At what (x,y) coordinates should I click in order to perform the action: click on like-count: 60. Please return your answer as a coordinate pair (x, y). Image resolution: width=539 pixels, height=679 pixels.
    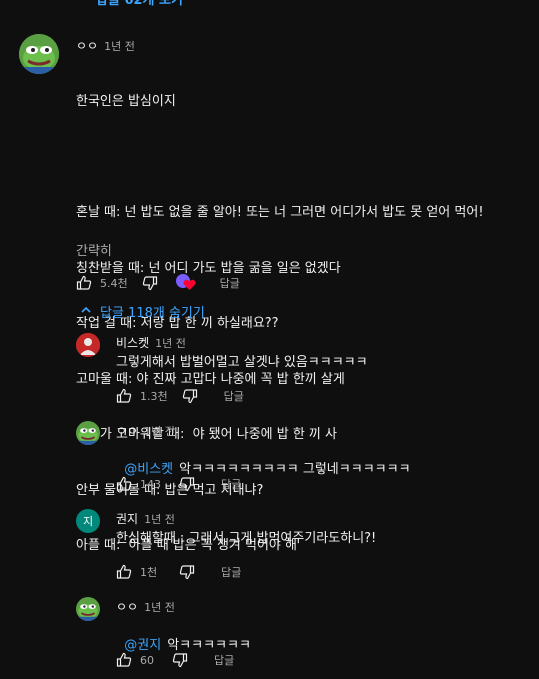
    Looking at the image, I should click on (147, 660).